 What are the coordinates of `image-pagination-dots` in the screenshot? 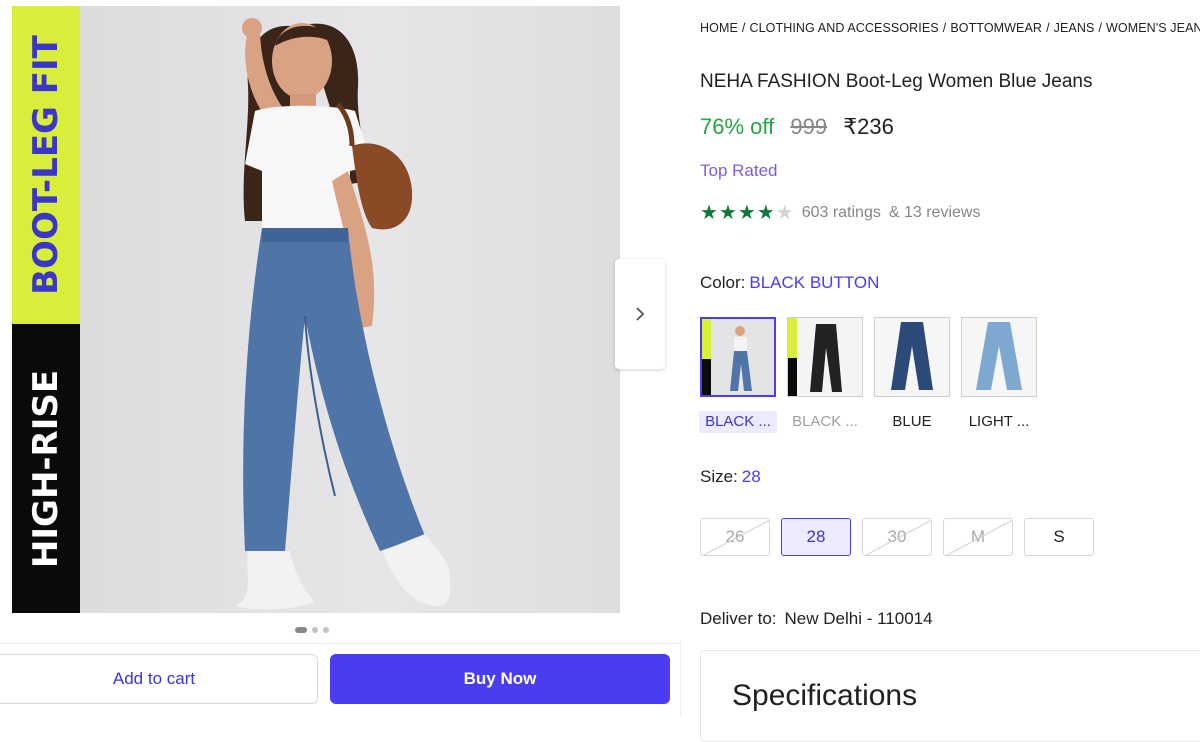 It's located at (312, 630).